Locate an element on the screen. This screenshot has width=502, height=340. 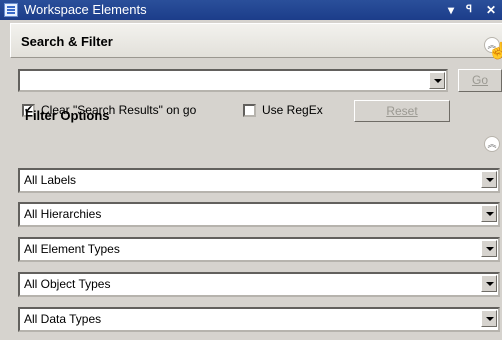
data-types-filter-select: All Data Types is located at coordinates (259, 319).